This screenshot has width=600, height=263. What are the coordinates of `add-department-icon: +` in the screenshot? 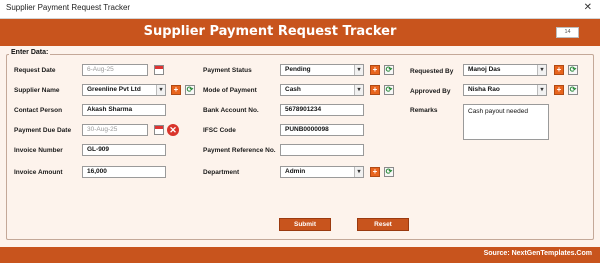 It's located at (375, 172).